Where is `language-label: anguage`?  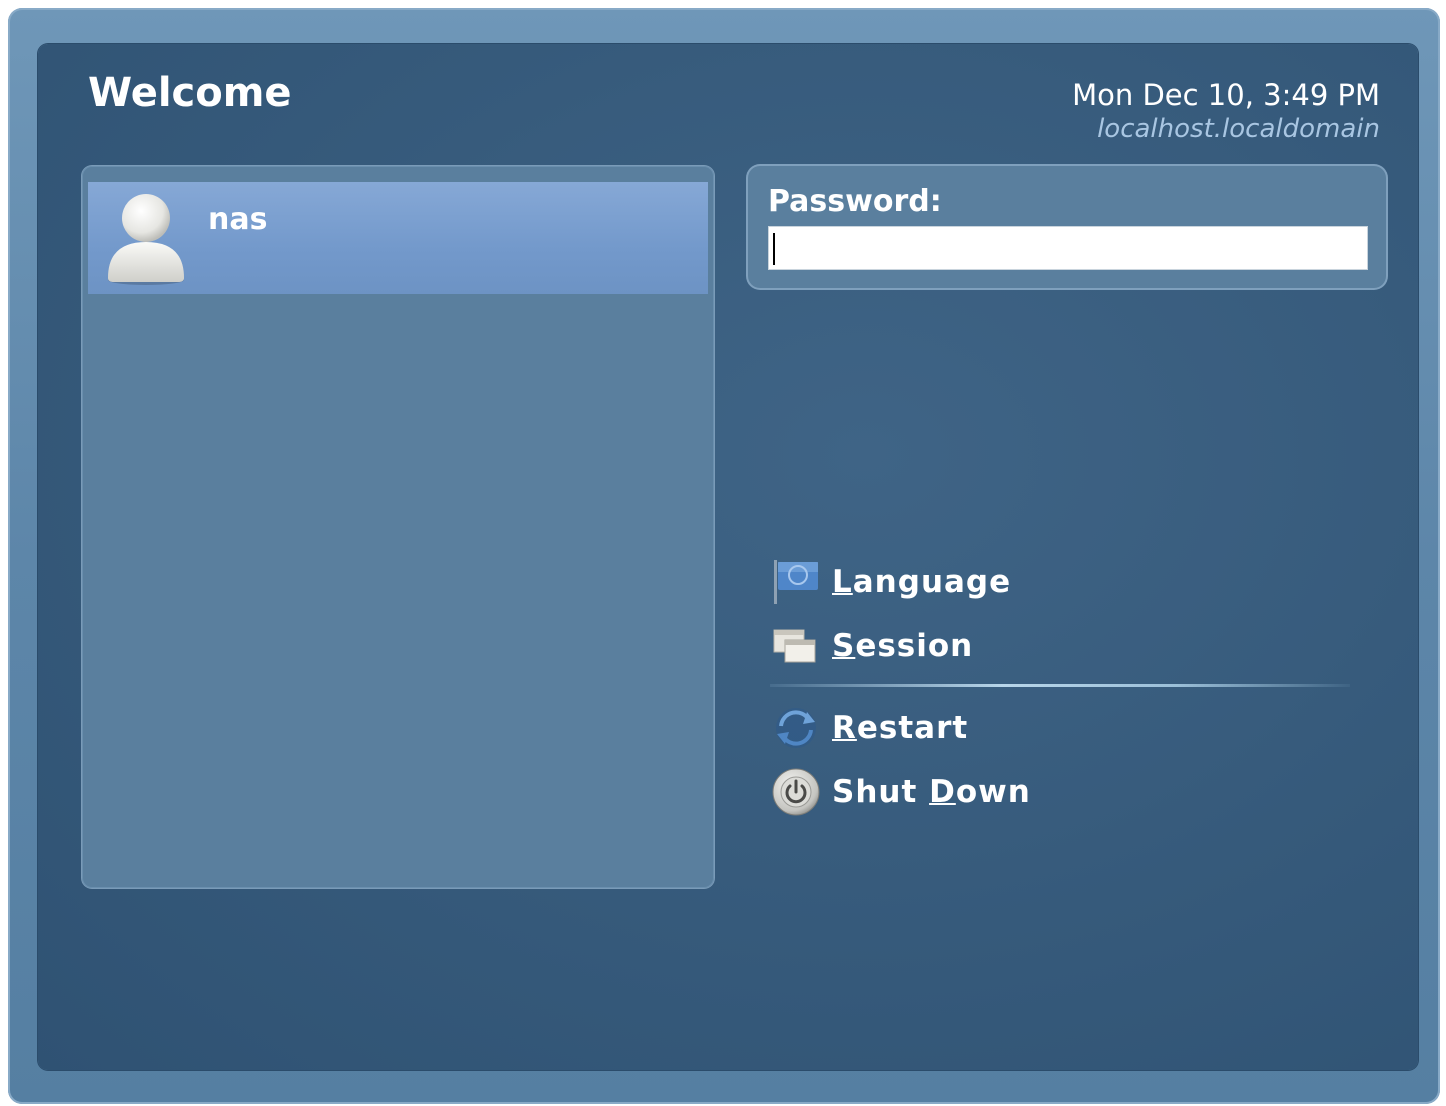
language-label: anguage is located at coordinates (932, 582).